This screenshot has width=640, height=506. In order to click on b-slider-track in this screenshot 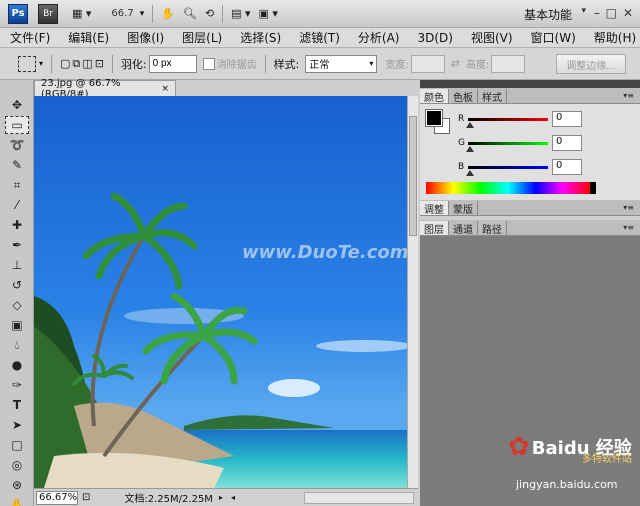, I will do `click(508, 167)`.